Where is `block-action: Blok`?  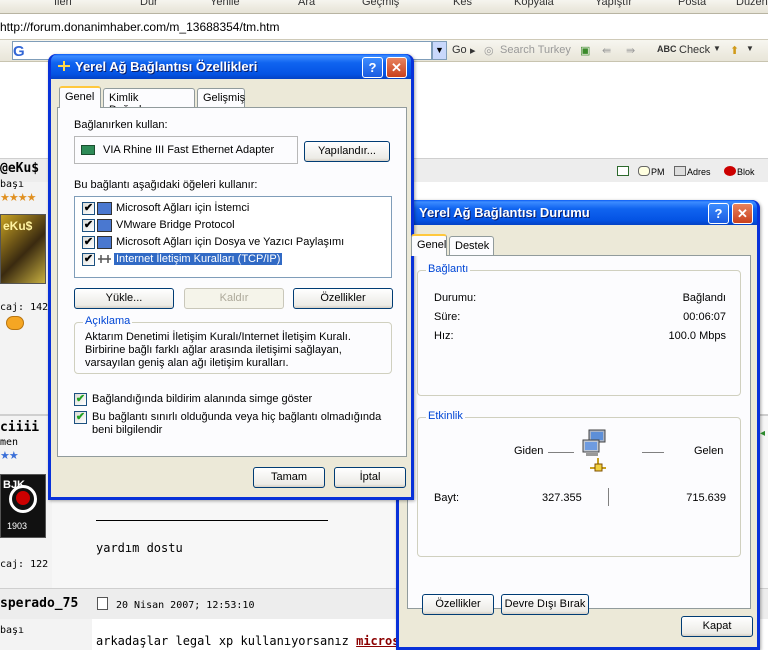 block-action: Blok is located at coordinates (739, 171).